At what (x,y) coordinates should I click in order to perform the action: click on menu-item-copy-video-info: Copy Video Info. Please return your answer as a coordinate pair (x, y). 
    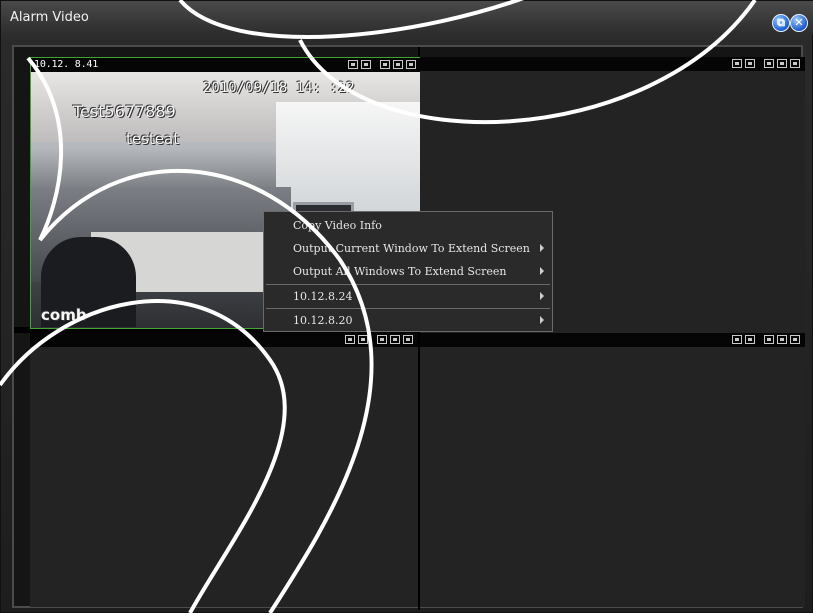
    Looking at the image, I should click on (408, 225).